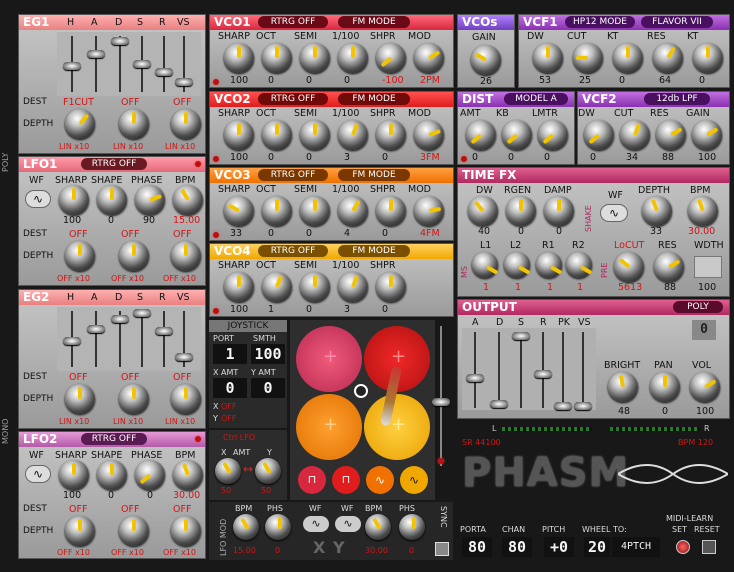  I want to click on timefx-l1-knob, so click(485, 265).